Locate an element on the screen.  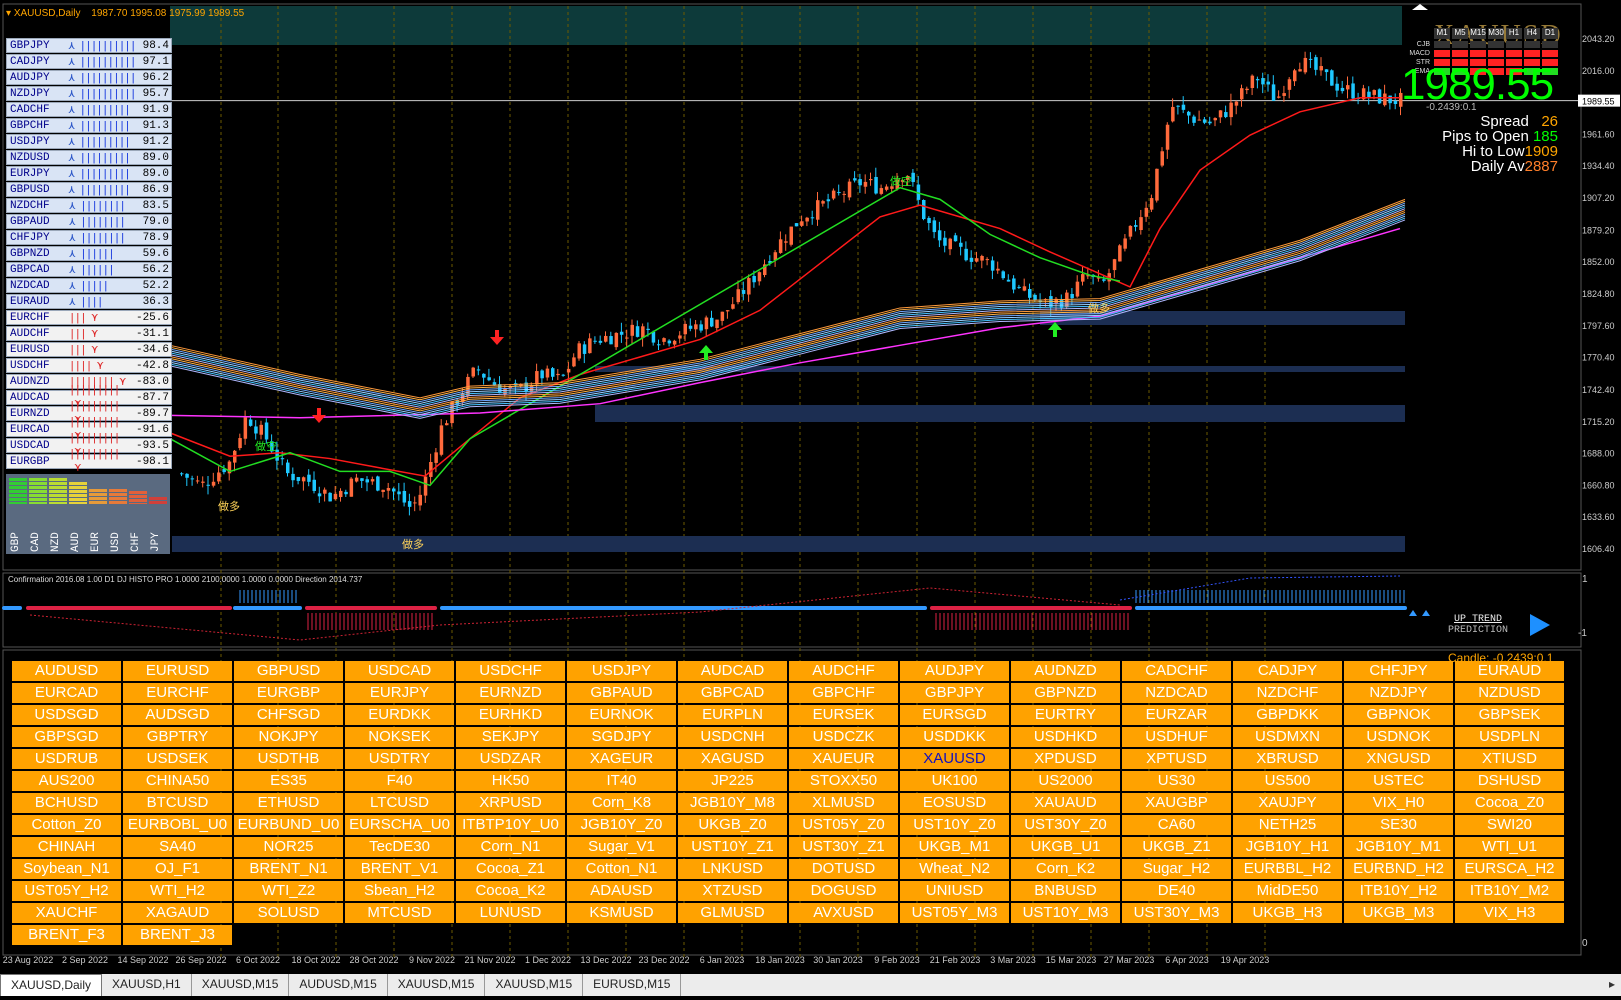
symbol-button-neth25: NETH25 is located at coordinates (1287, 825).